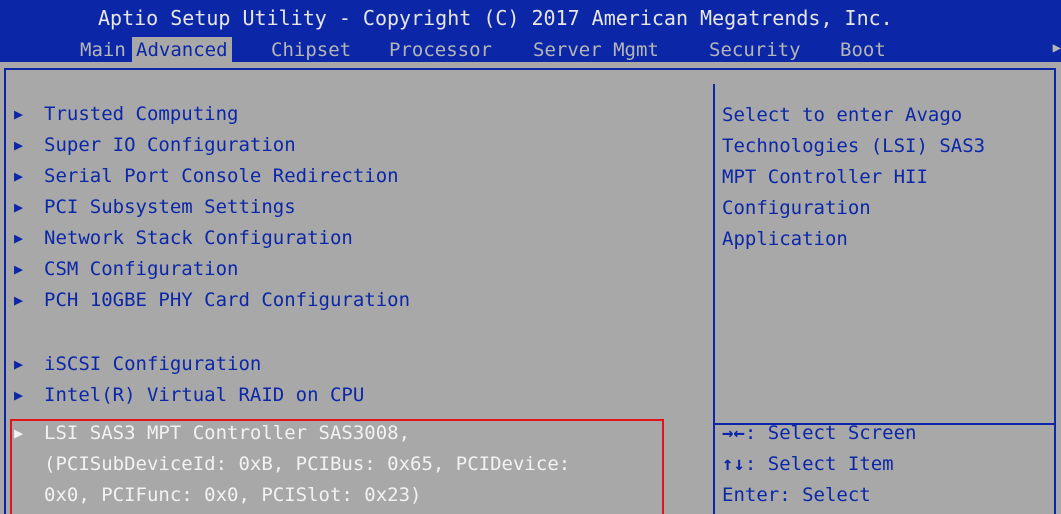  I want to click on key-hint-enter: Enter: Select, so click(796, 495).